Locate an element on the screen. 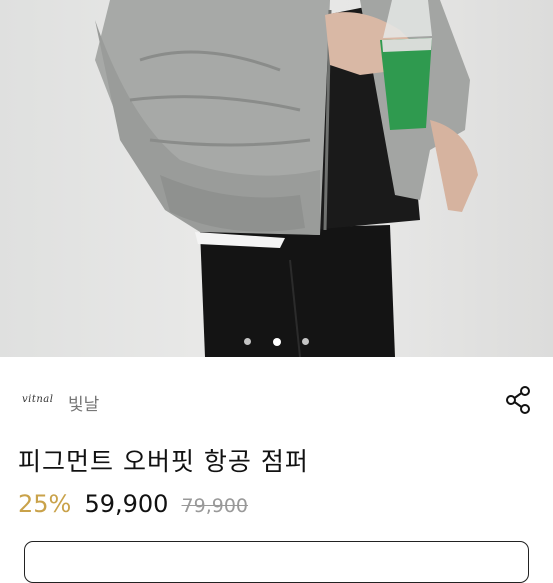 The image size is (553, 583). carousel-indicator is located at coordinates (276, 338).